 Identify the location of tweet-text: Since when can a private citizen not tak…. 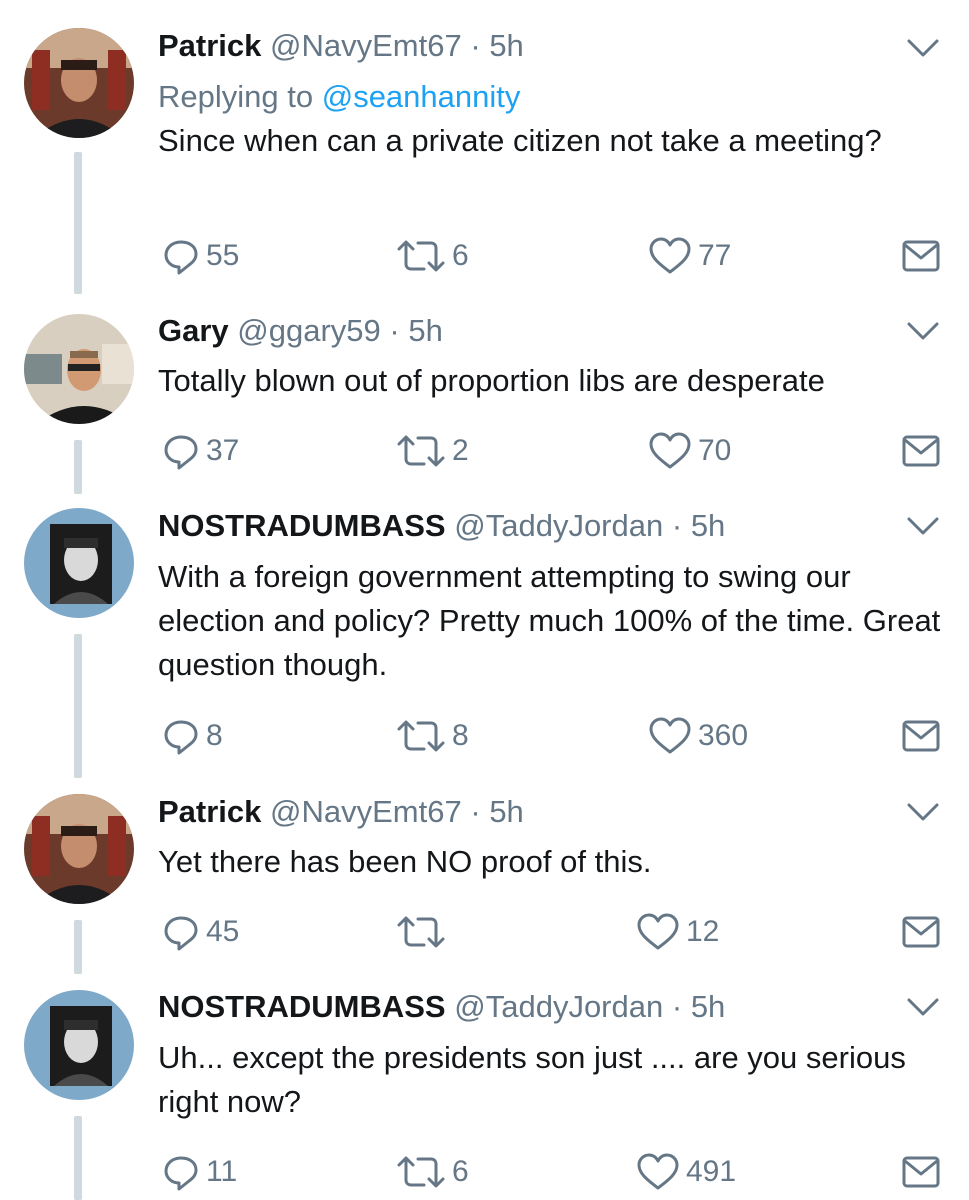
(520, 140).